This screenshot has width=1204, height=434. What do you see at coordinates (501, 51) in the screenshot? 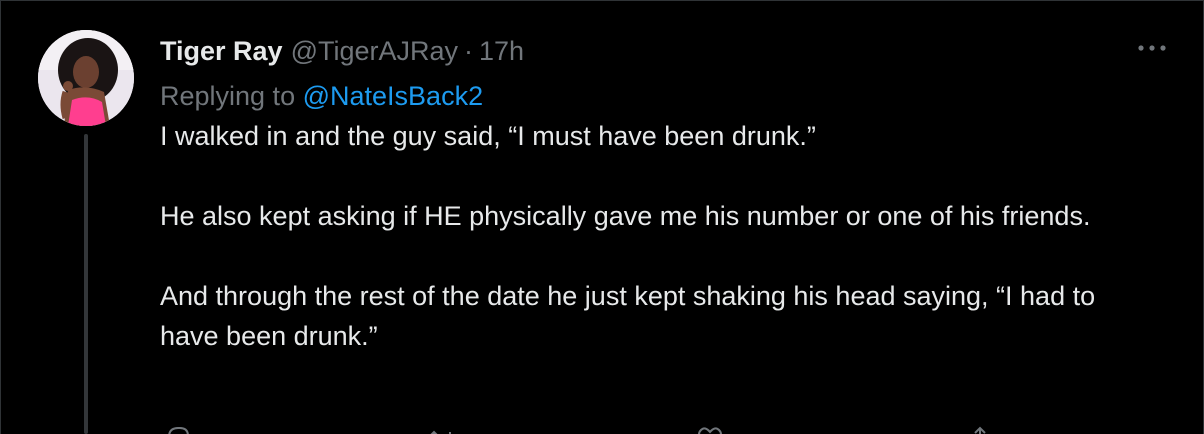
I see `tweet-timestamp: 17h` at bounding box center [501, 51].